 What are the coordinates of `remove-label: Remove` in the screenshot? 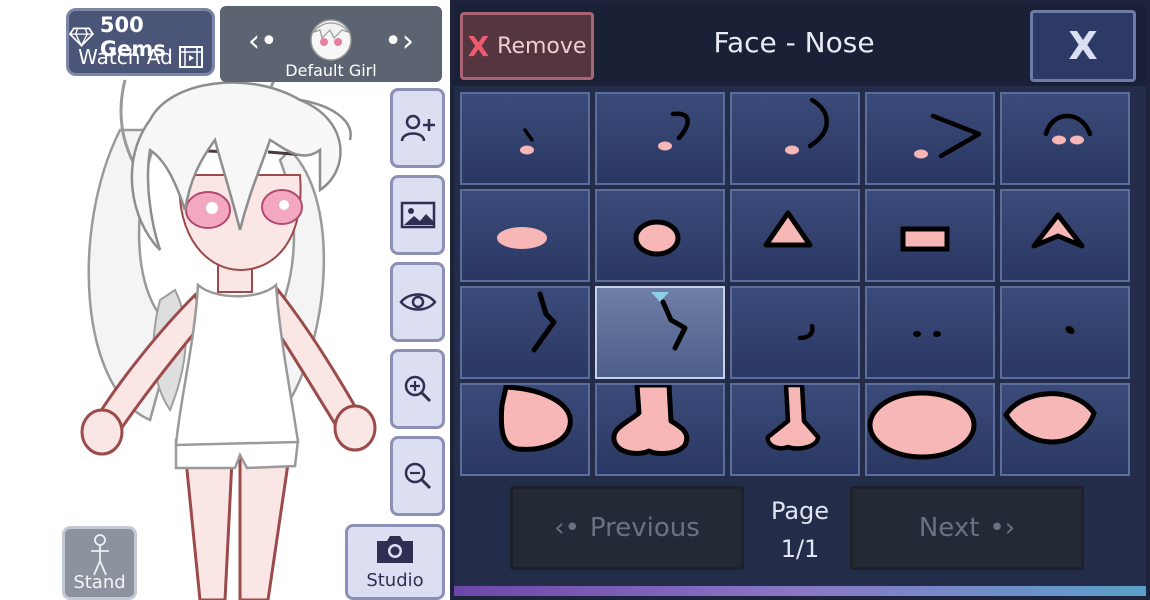 It's located at (542, 46).